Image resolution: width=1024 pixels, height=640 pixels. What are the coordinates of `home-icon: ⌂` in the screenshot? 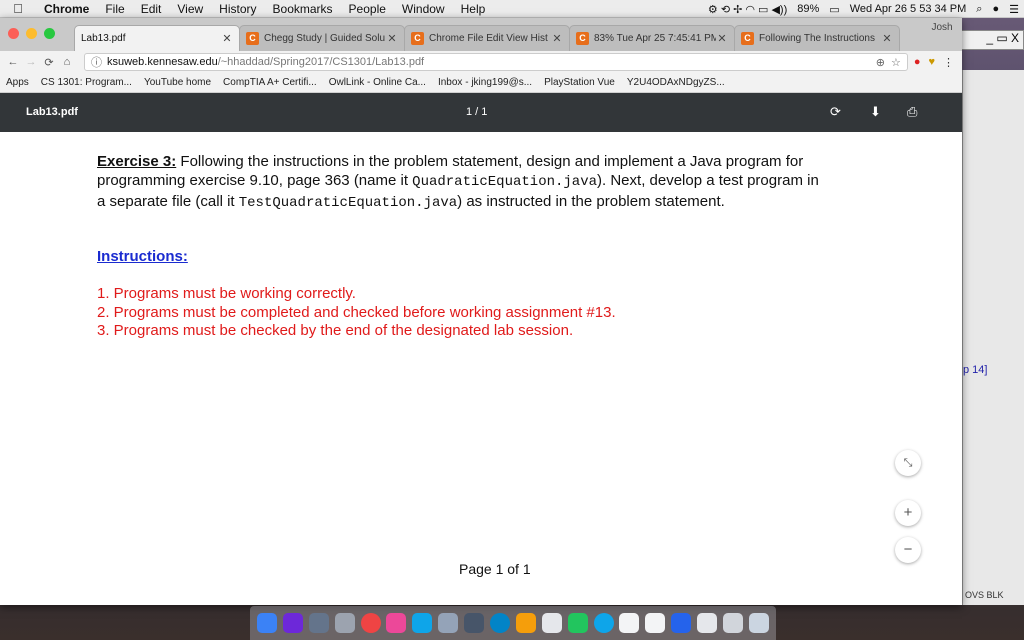 It's located at (67, 62).